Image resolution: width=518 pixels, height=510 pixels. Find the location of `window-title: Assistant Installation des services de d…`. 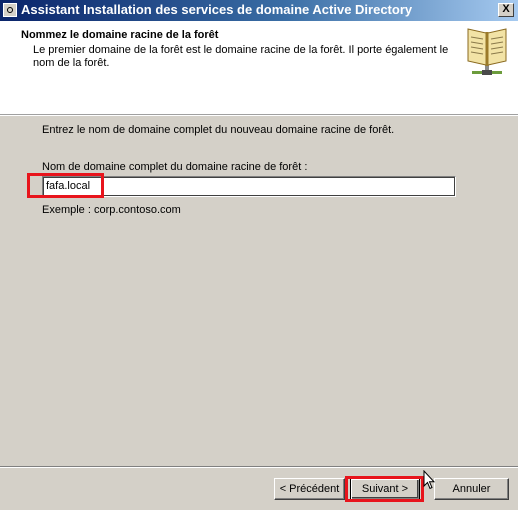

window-title: Assistant Installation des services de d… is located at coordinates (217, 9).